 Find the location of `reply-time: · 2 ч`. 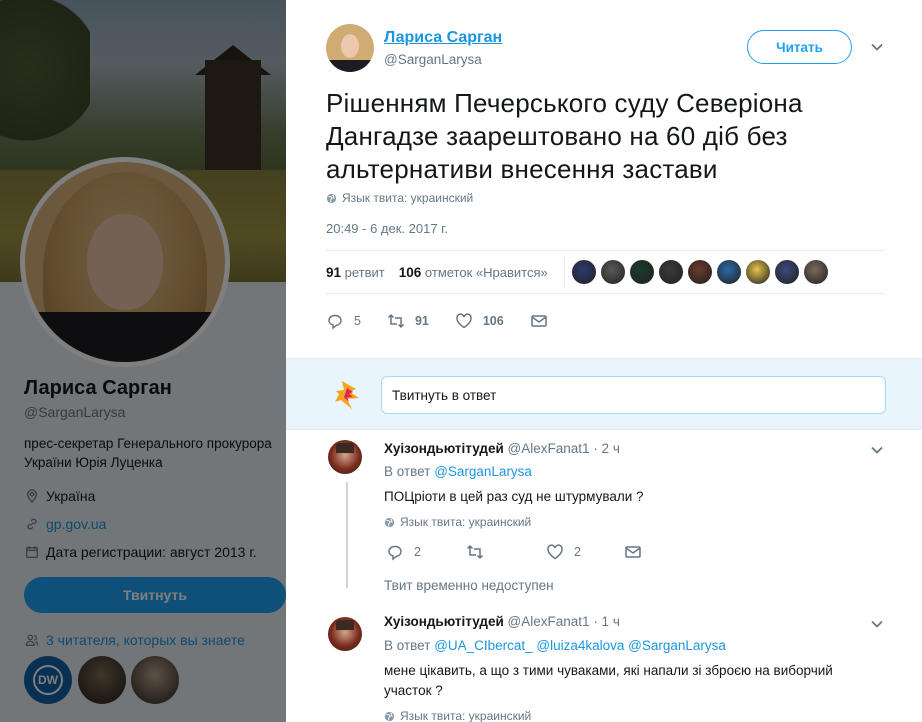

reply-time: · 2 ч is located at coordinates (606, 448).